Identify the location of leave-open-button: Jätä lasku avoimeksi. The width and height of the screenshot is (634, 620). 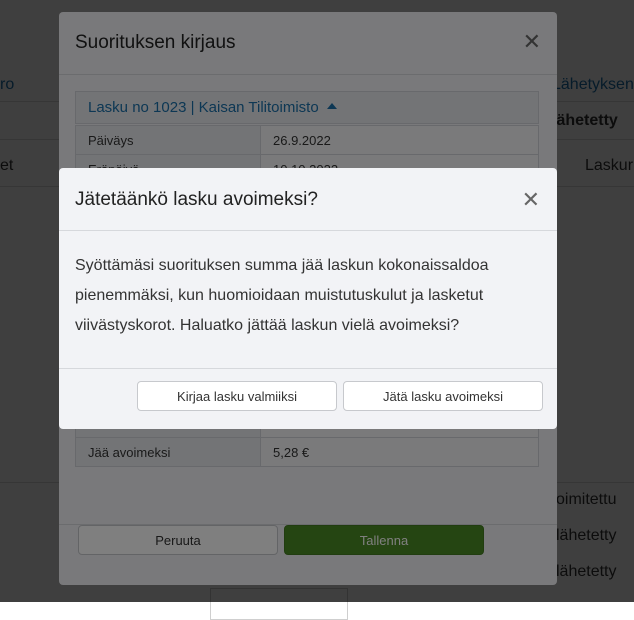
(443, 396).